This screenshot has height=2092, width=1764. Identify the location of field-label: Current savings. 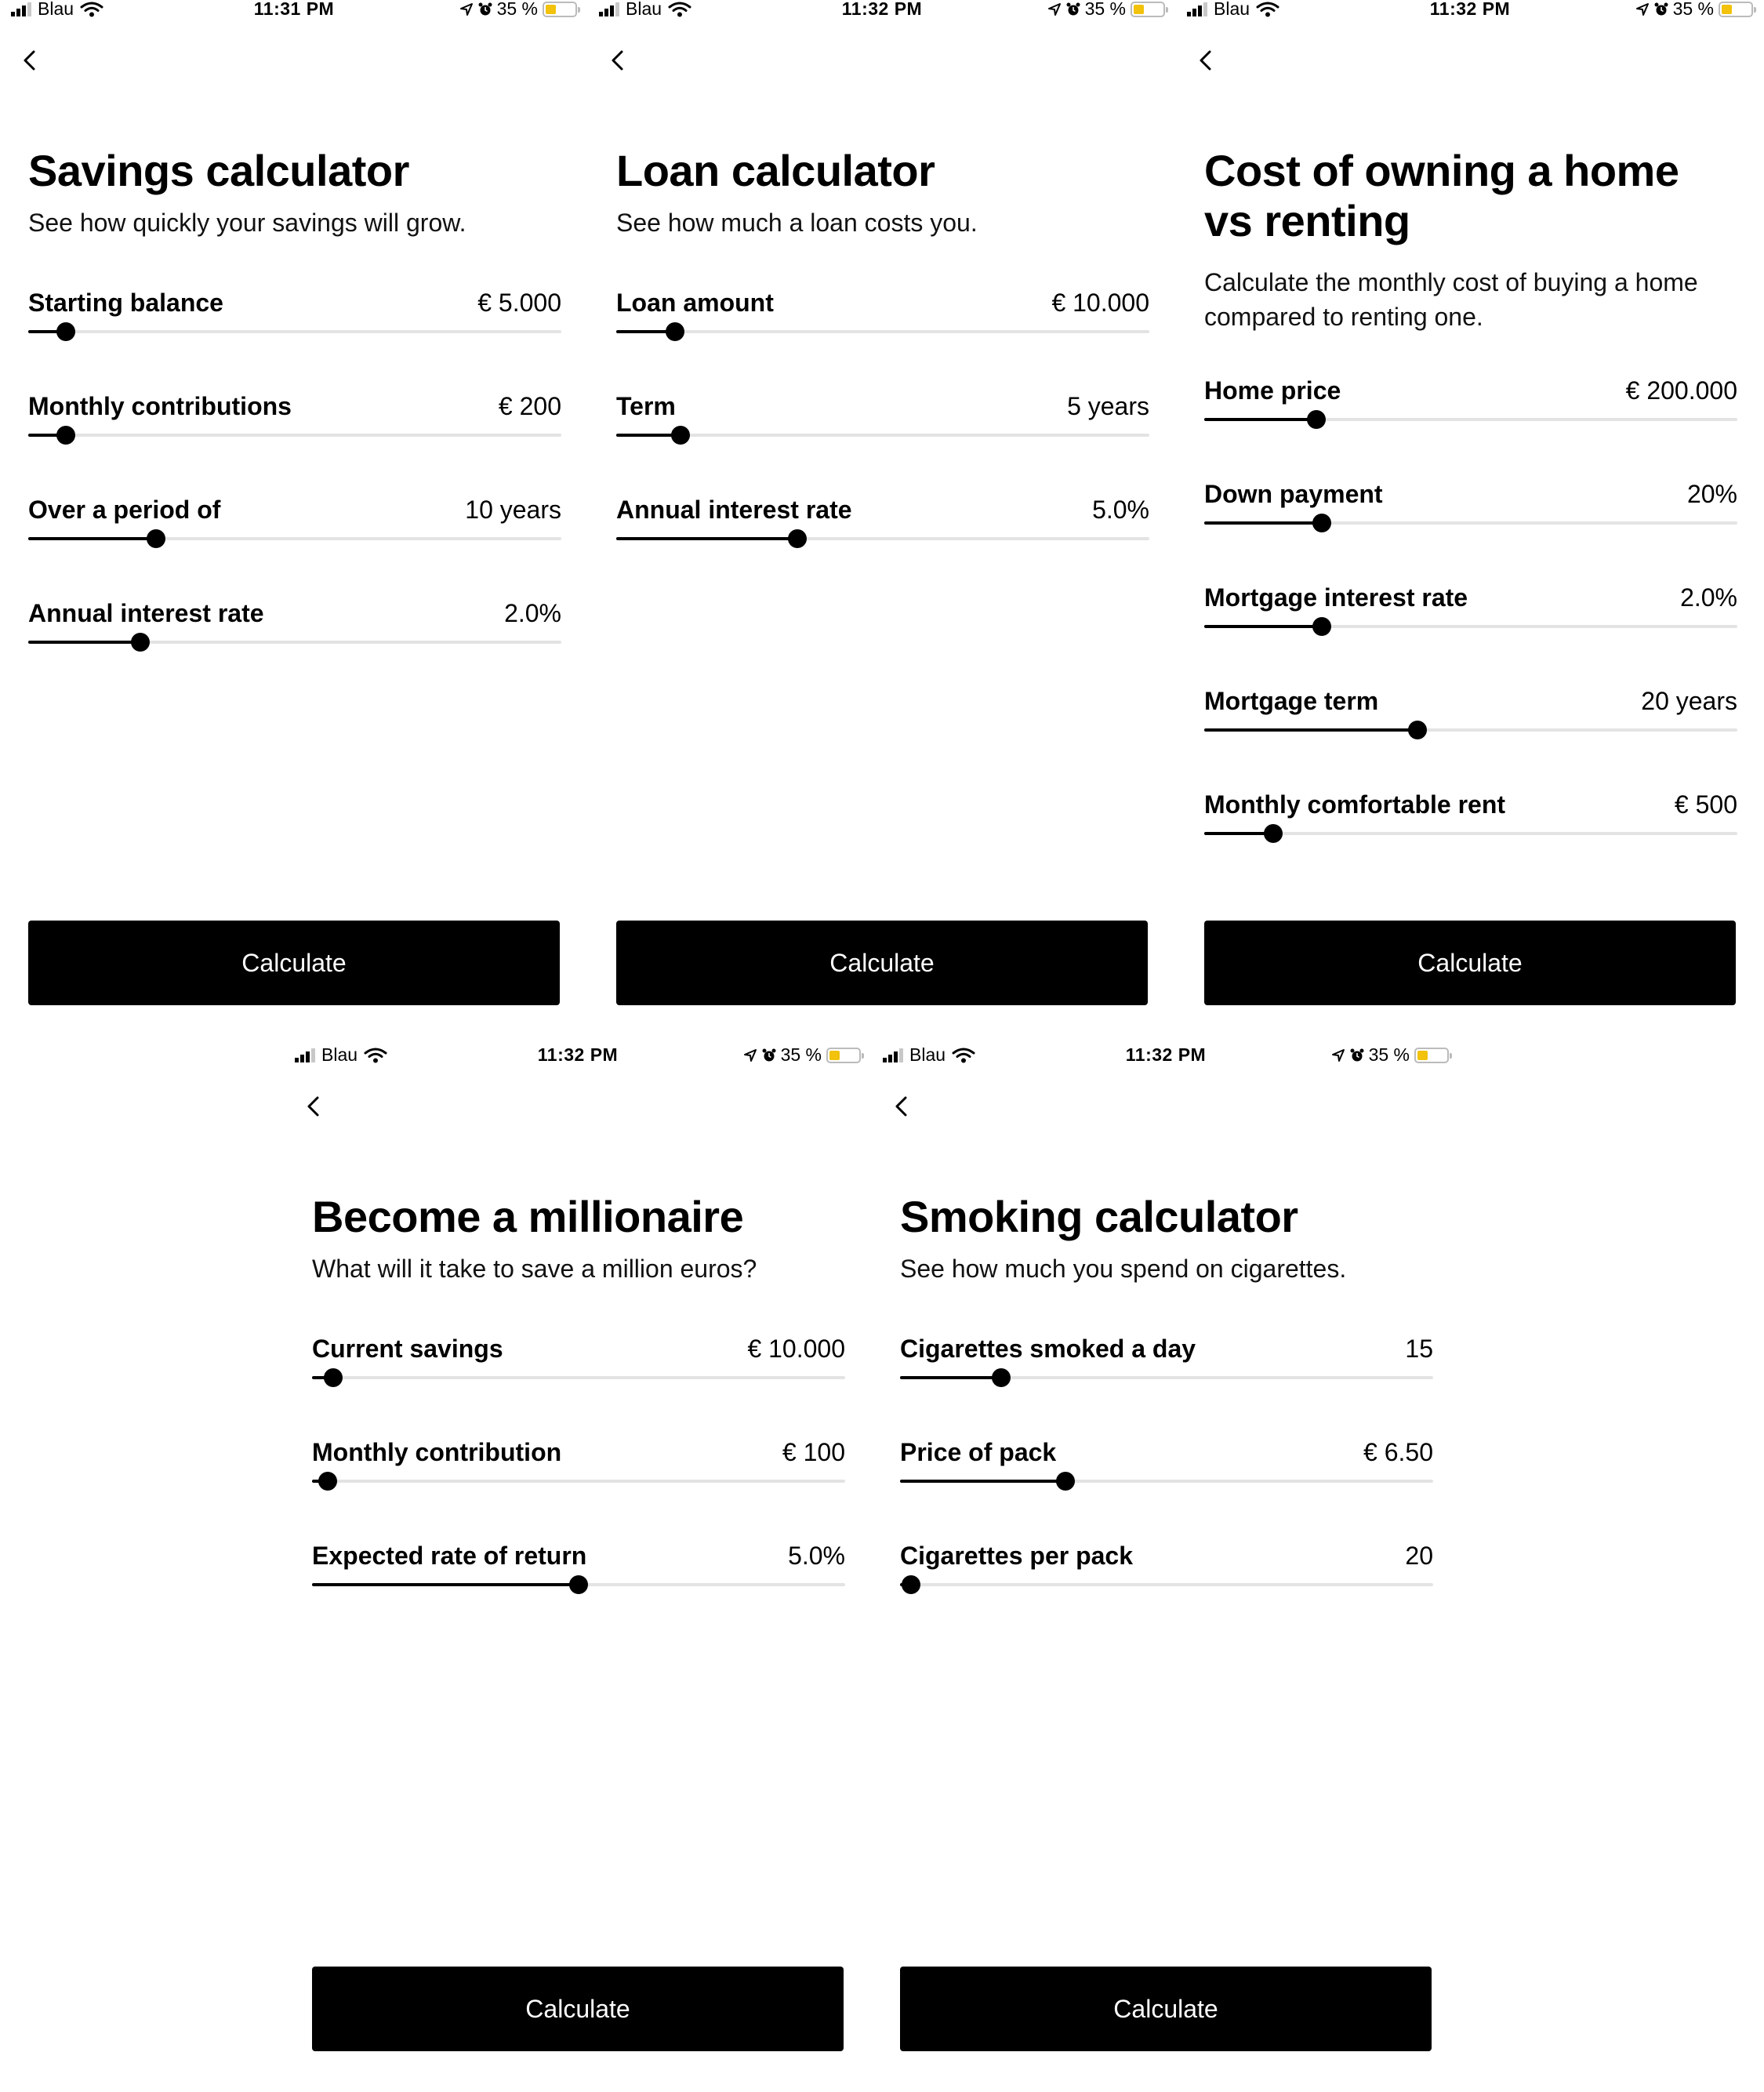
(407, 1349).